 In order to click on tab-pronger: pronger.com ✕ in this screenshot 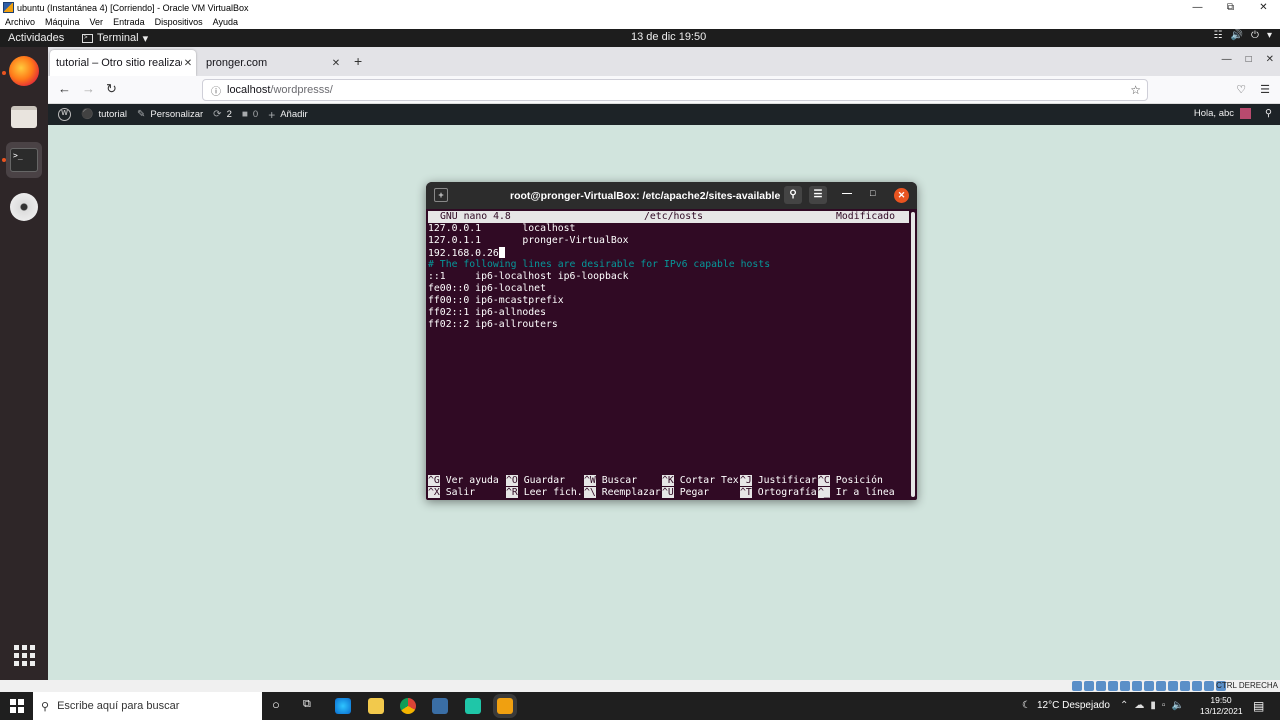, I will do `click(272, 63)`.